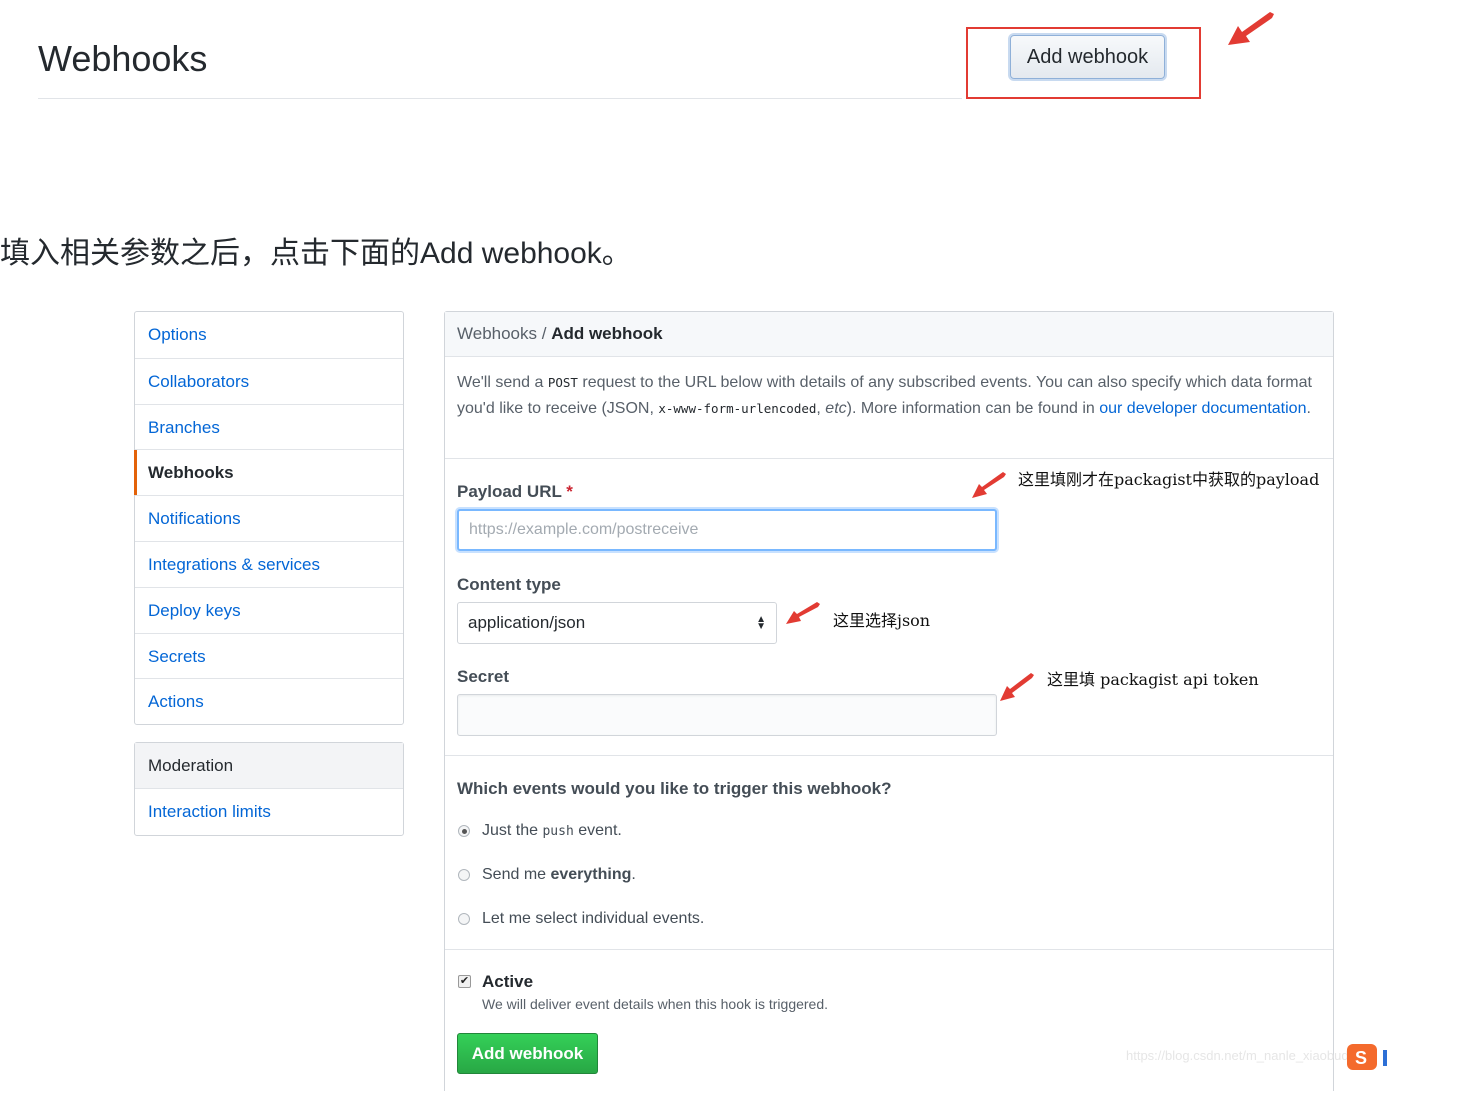 This screenshot has width=1474, height=1102. Describe the element at coordinates (316, 253) in the screenshot. I see `instruction-text: 填入相关参数之后，点击下面的Add webhook。` at that location.